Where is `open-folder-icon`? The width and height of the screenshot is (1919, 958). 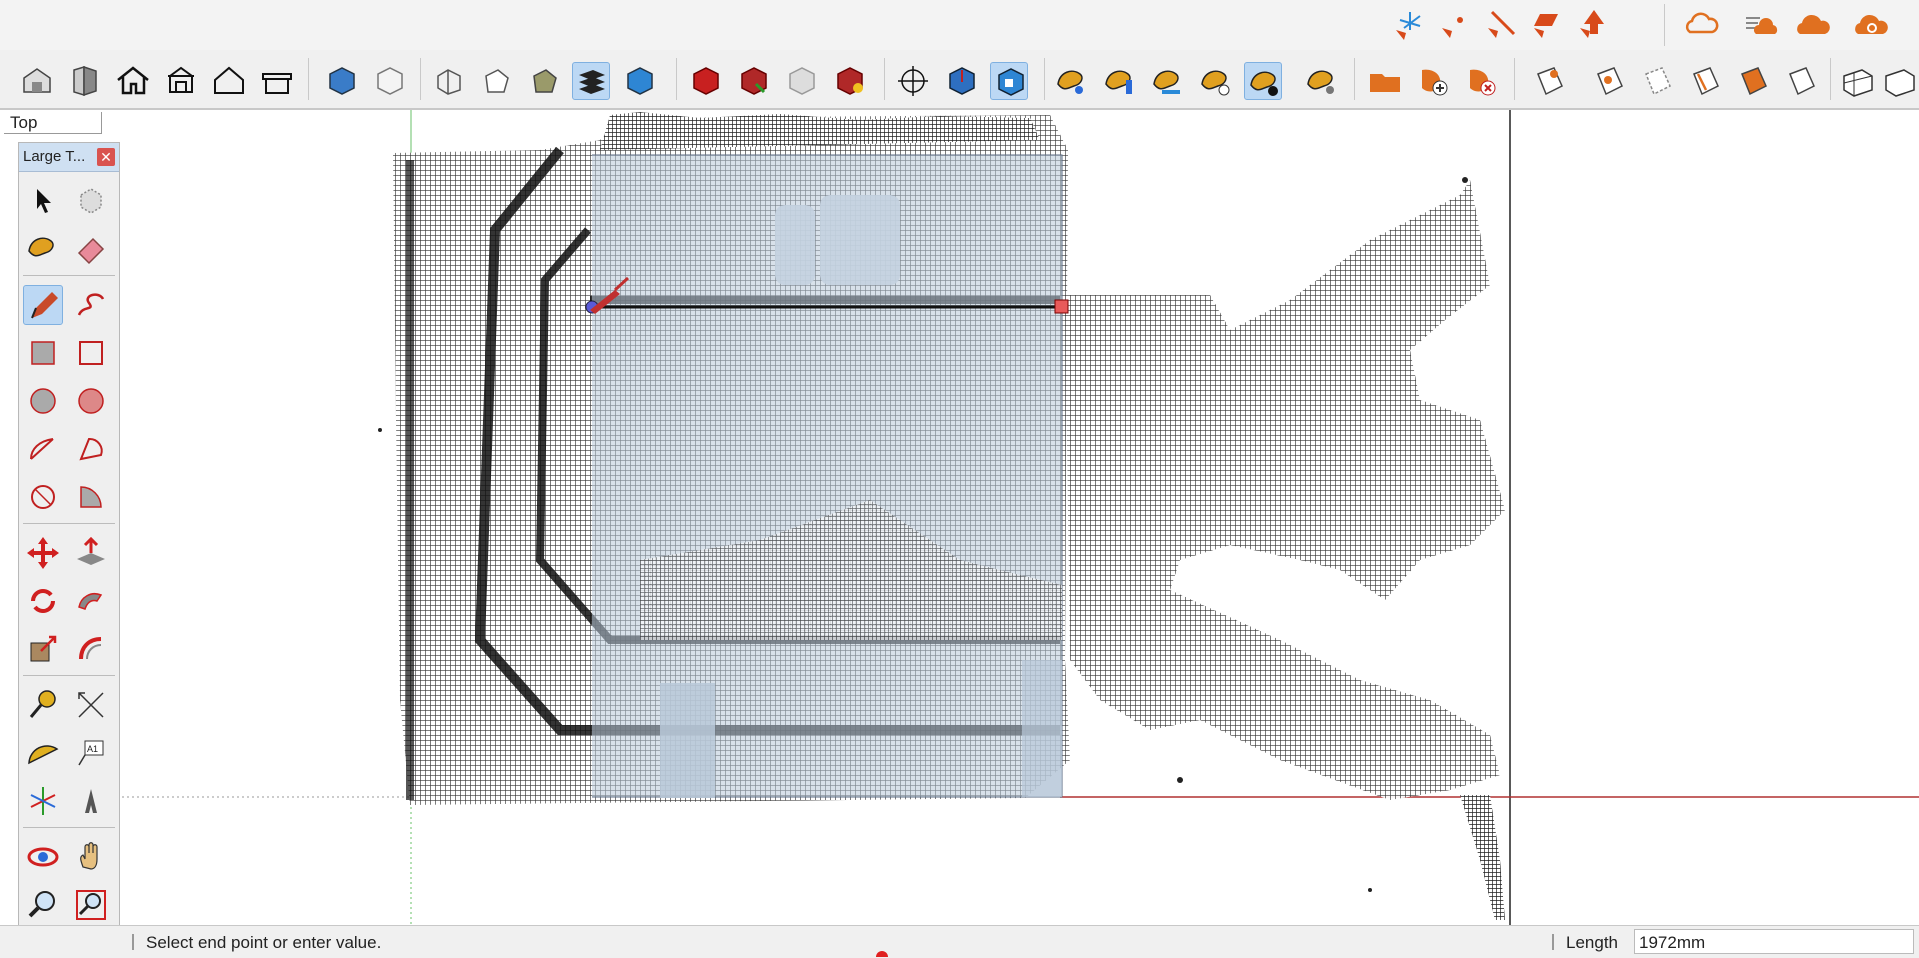
open-folder-icon is located at coordinates (1385, 81).